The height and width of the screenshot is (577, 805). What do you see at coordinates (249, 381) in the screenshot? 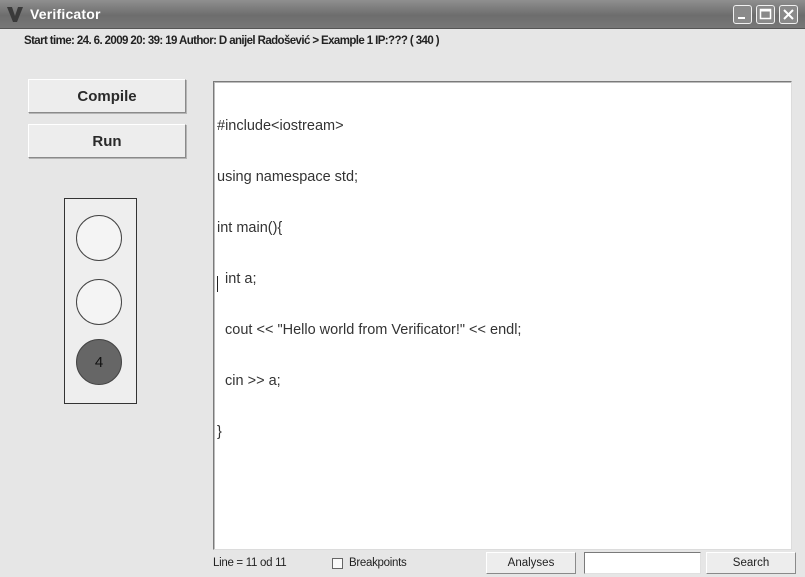
I see `code-line: cin >> a;` at bounding box center [249, 381].